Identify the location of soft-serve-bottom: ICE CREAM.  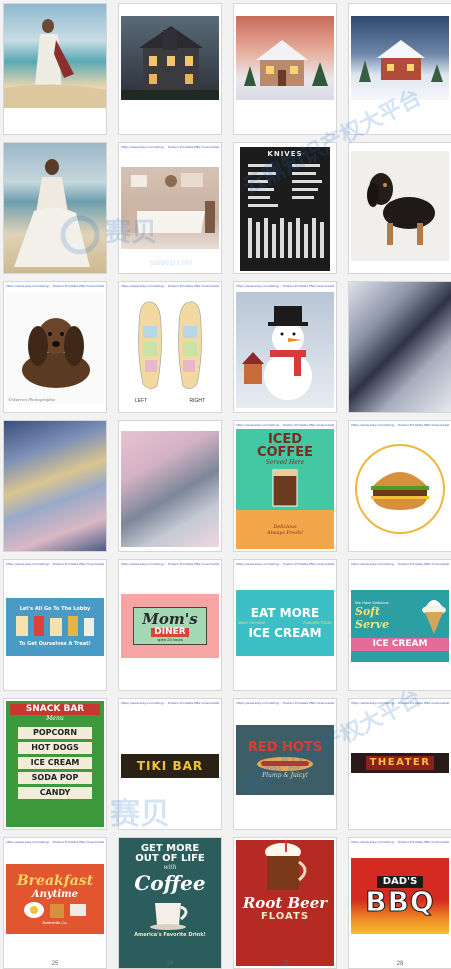
(400, 644).